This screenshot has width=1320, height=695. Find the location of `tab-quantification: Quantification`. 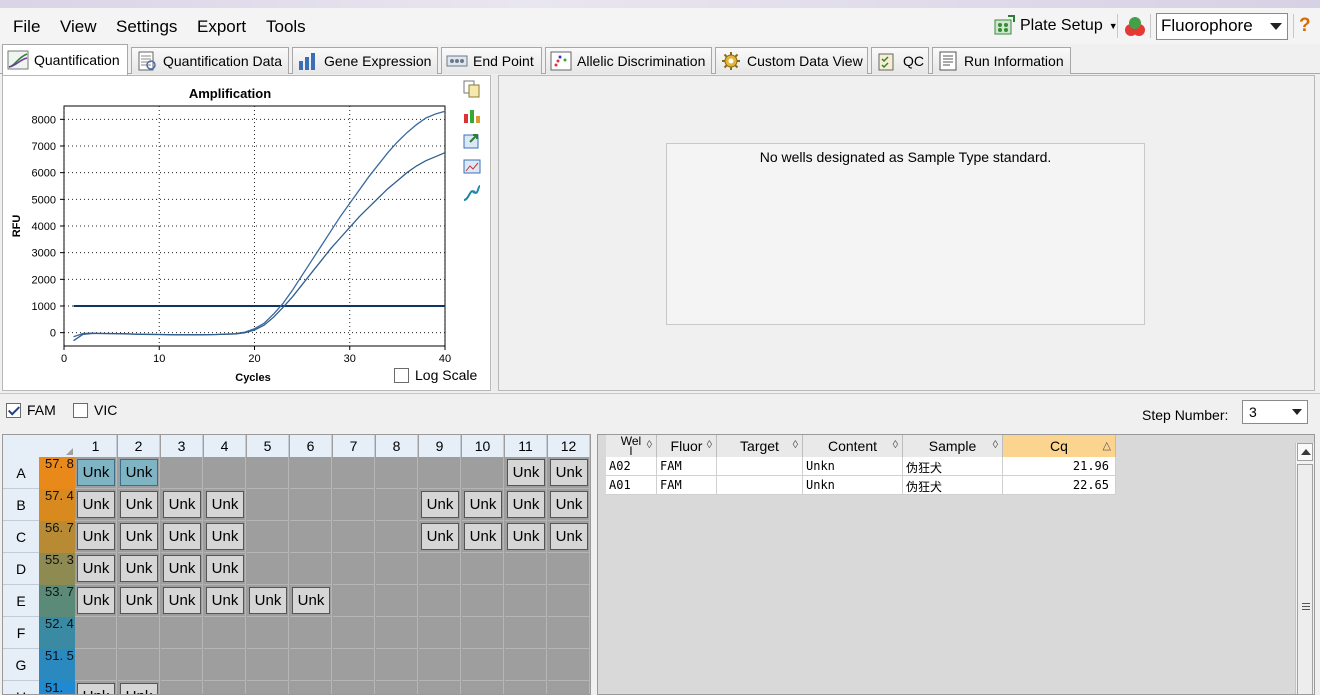

tab-quantification: Quantification is located at coordinates (65, 59).